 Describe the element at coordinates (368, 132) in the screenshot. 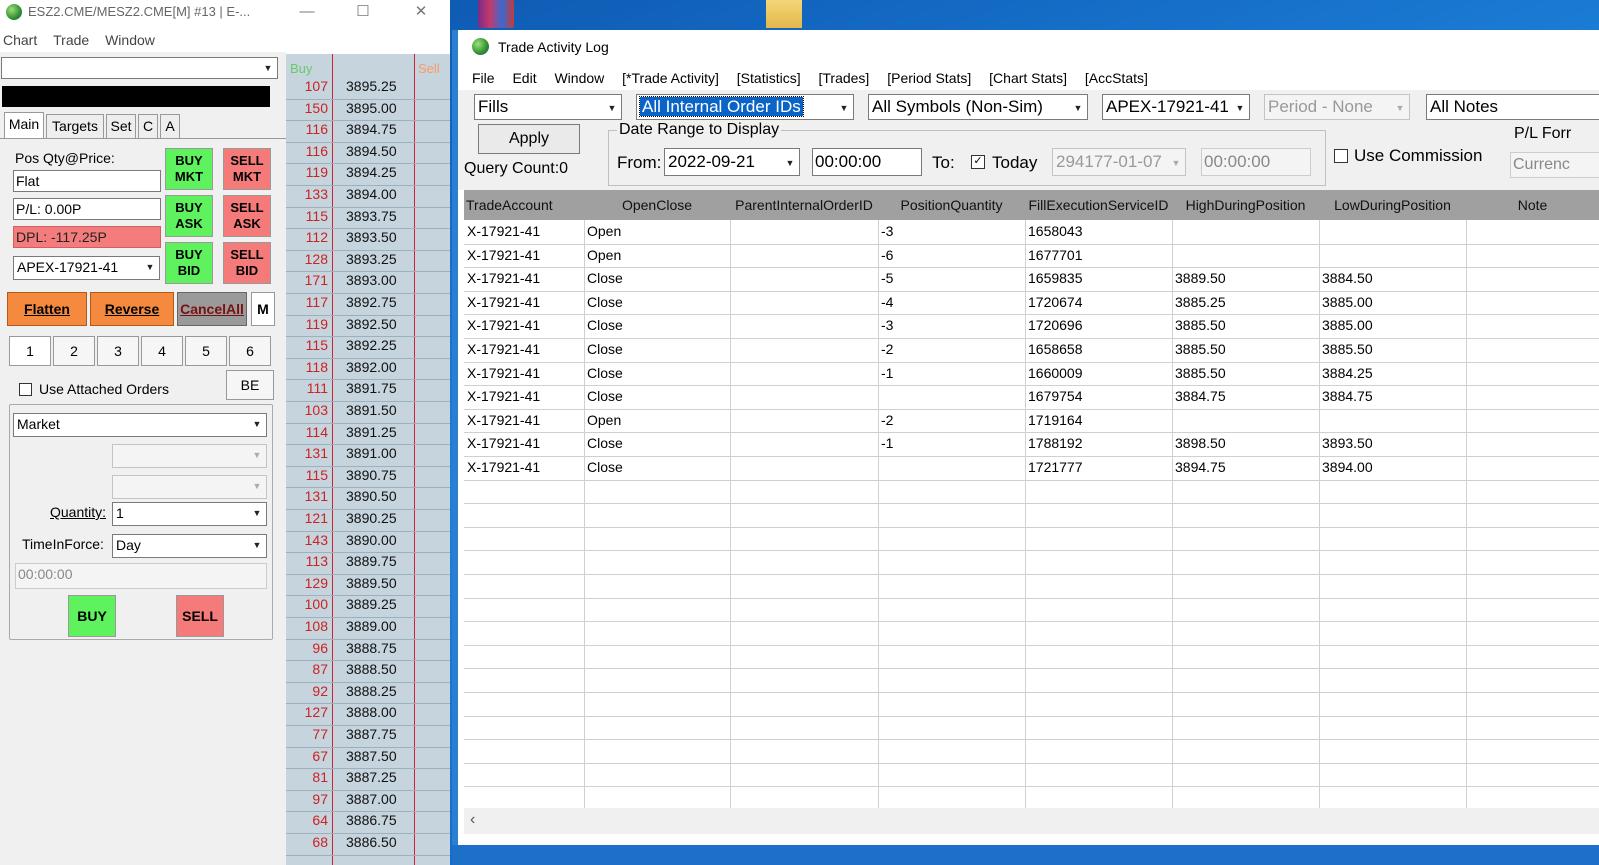

I see `ladder-row: 116 3894.75` at that location.